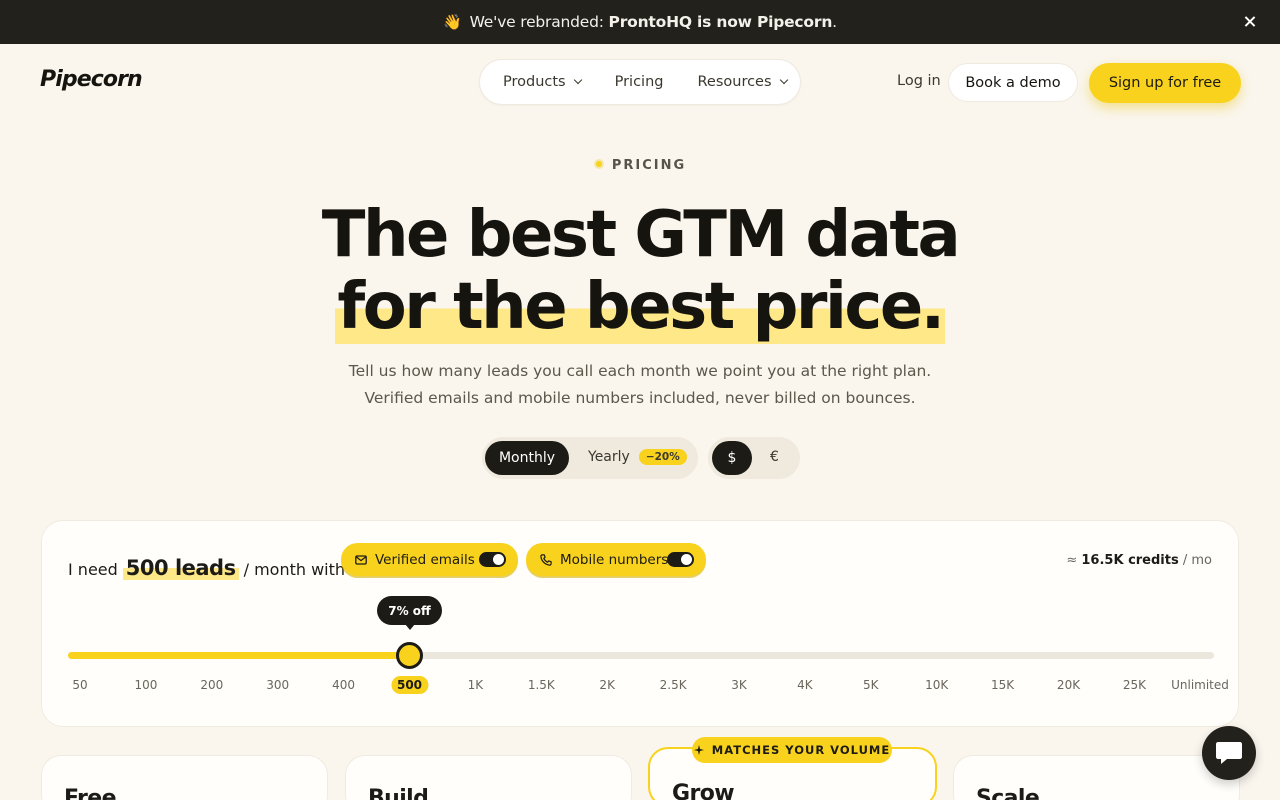 This screenshot has height=800, width=1280. Describe the element at coordinates (834, 22) in the screenshot. I see `banner-suffix: .` at that location.